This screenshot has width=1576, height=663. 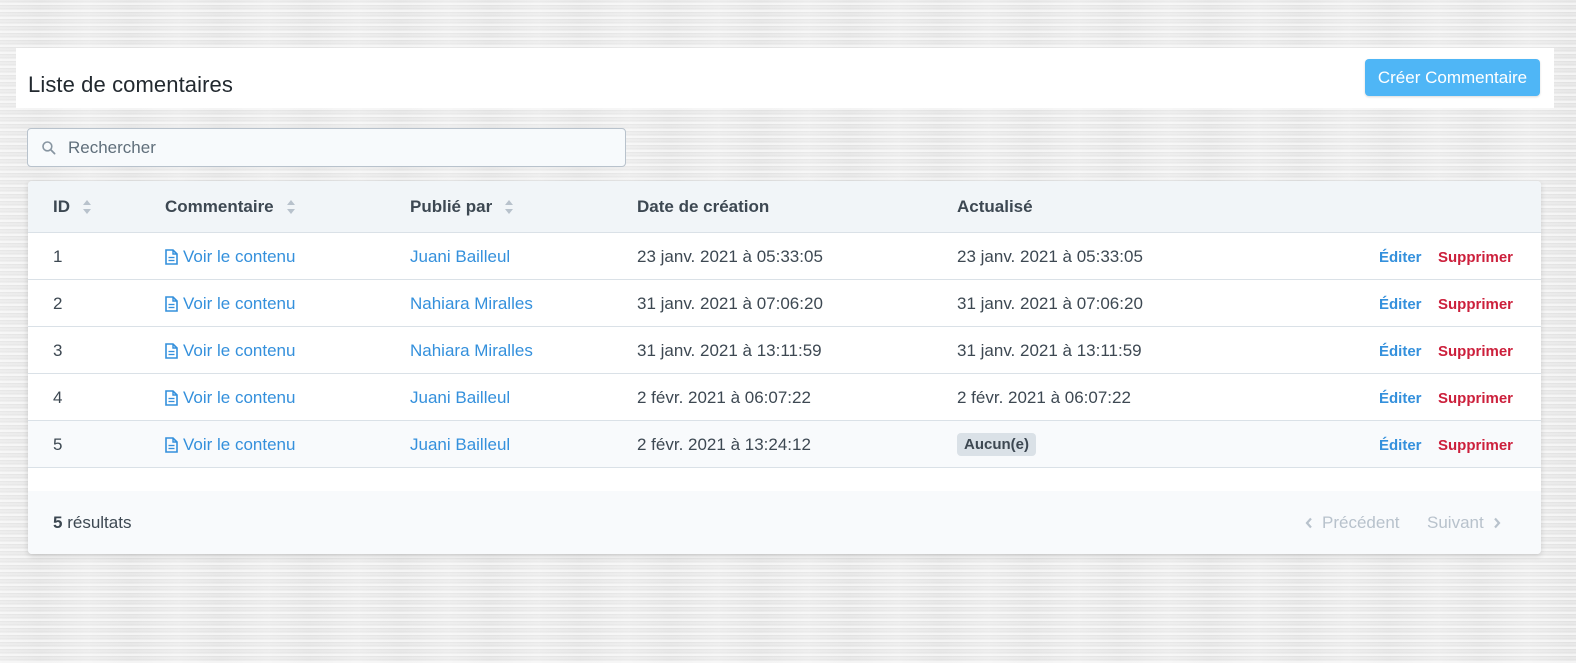 I want to click on updated-date: 23 janv. 2021 à 05:33:05, so click(x=1050, y=256).